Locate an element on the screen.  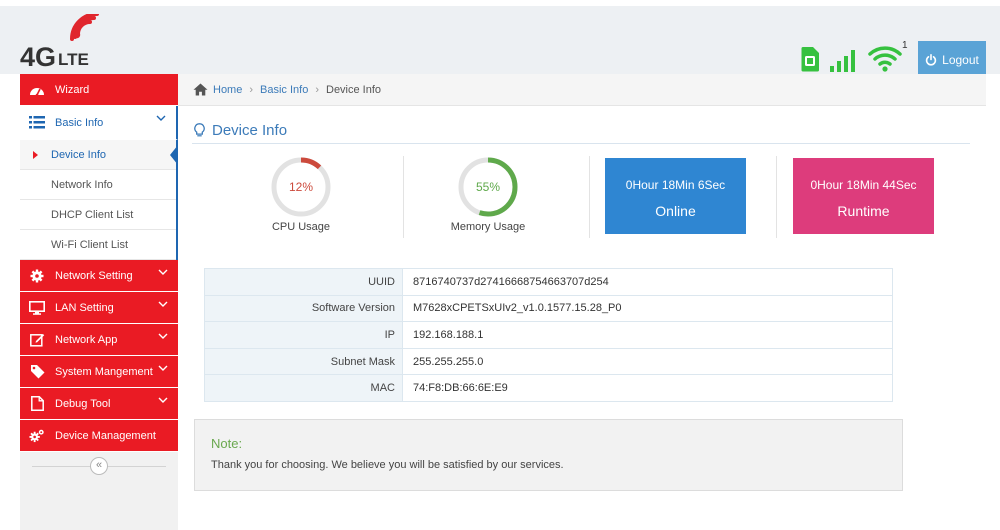
sidebar-item-device-management: Device Management is located at coordinates (99, 436).